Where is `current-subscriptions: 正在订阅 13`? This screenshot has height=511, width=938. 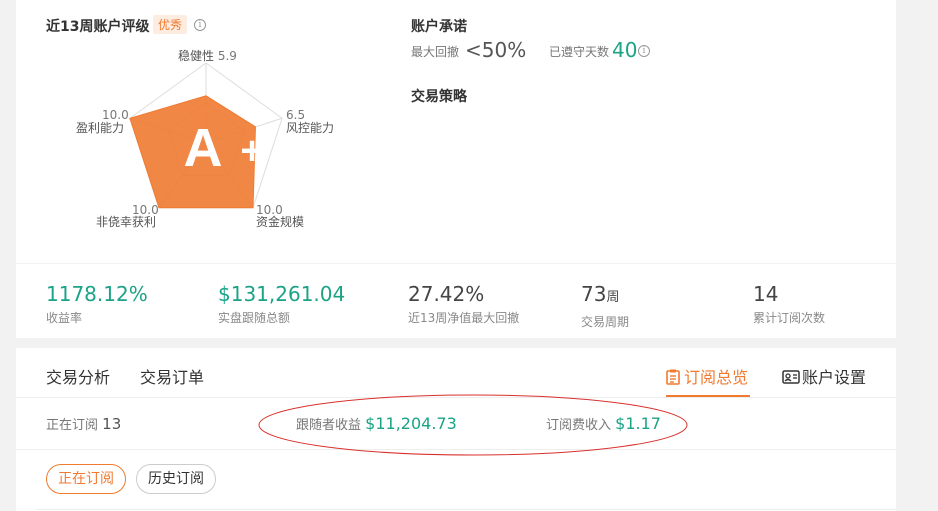
current-subscriptions: 正在订阅 13 is located at coordinates (83, 423).